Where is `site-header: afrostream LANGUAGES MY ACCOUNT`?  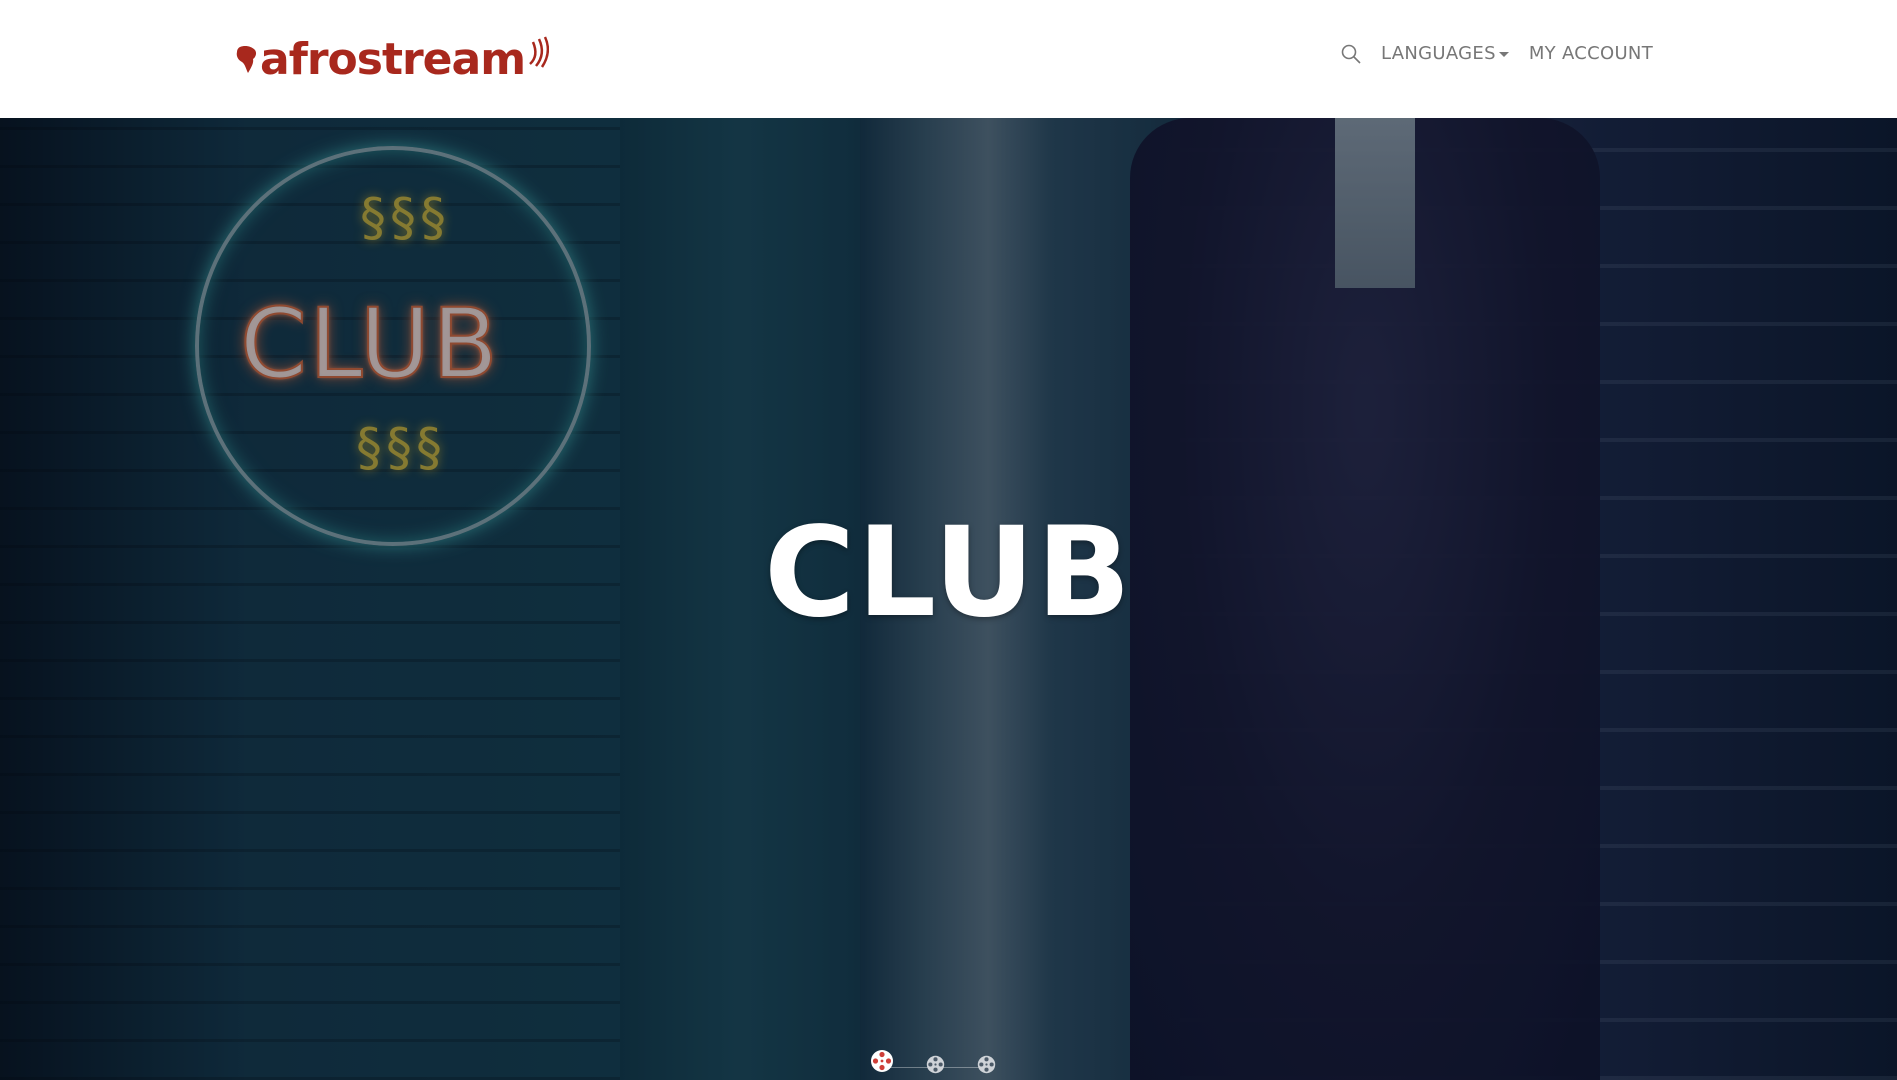
site-header: afrostream LANGUAGES MY ACCOUNT is located at coordinates (948, 59).